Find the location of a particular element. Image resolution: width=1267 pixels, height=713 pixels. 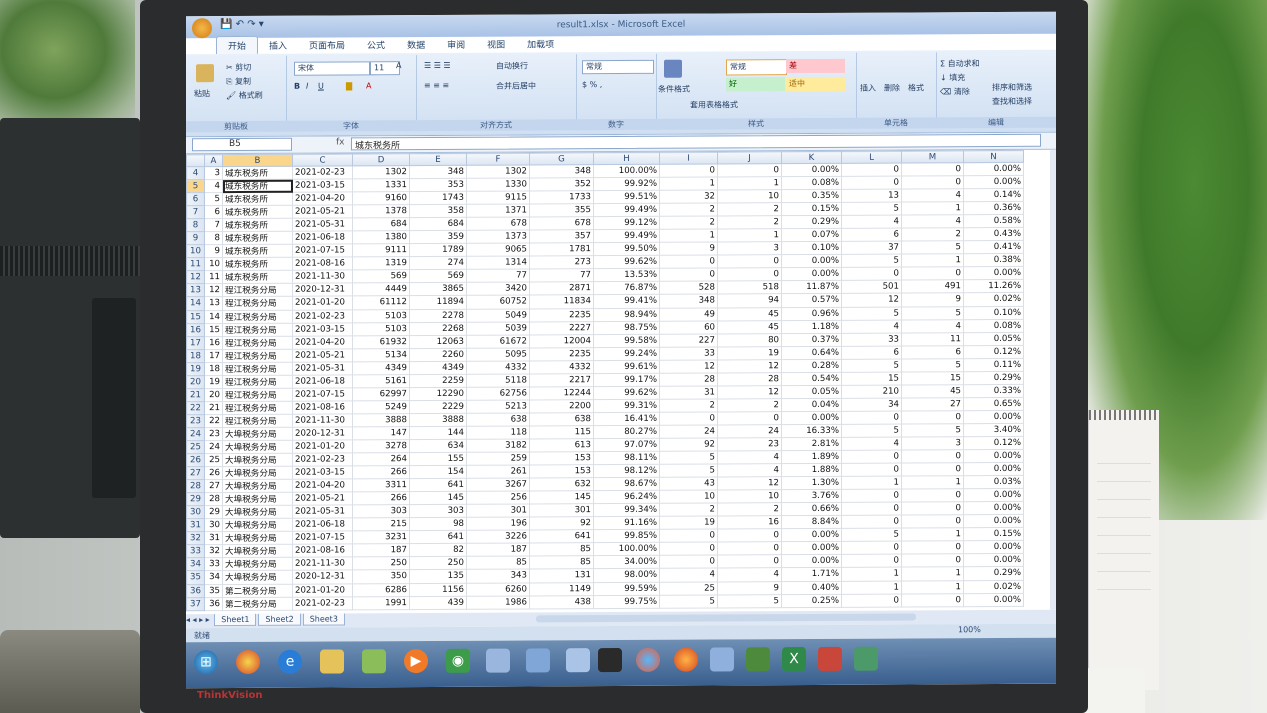

cell: 0.04% is located at coordinates (811, 405).